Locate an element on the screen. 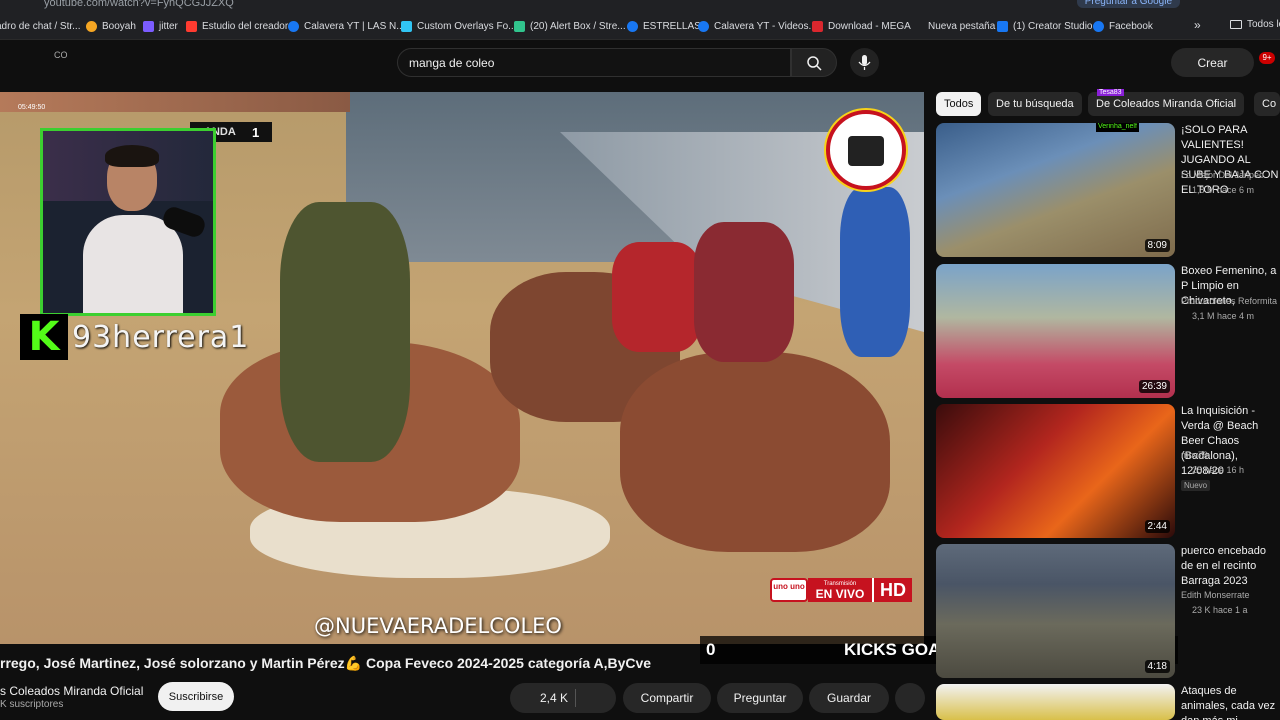 The width and height of the screenshot is (1280, 720). recommendation-channel: mnv79 is located at coordinates (1195, 455).